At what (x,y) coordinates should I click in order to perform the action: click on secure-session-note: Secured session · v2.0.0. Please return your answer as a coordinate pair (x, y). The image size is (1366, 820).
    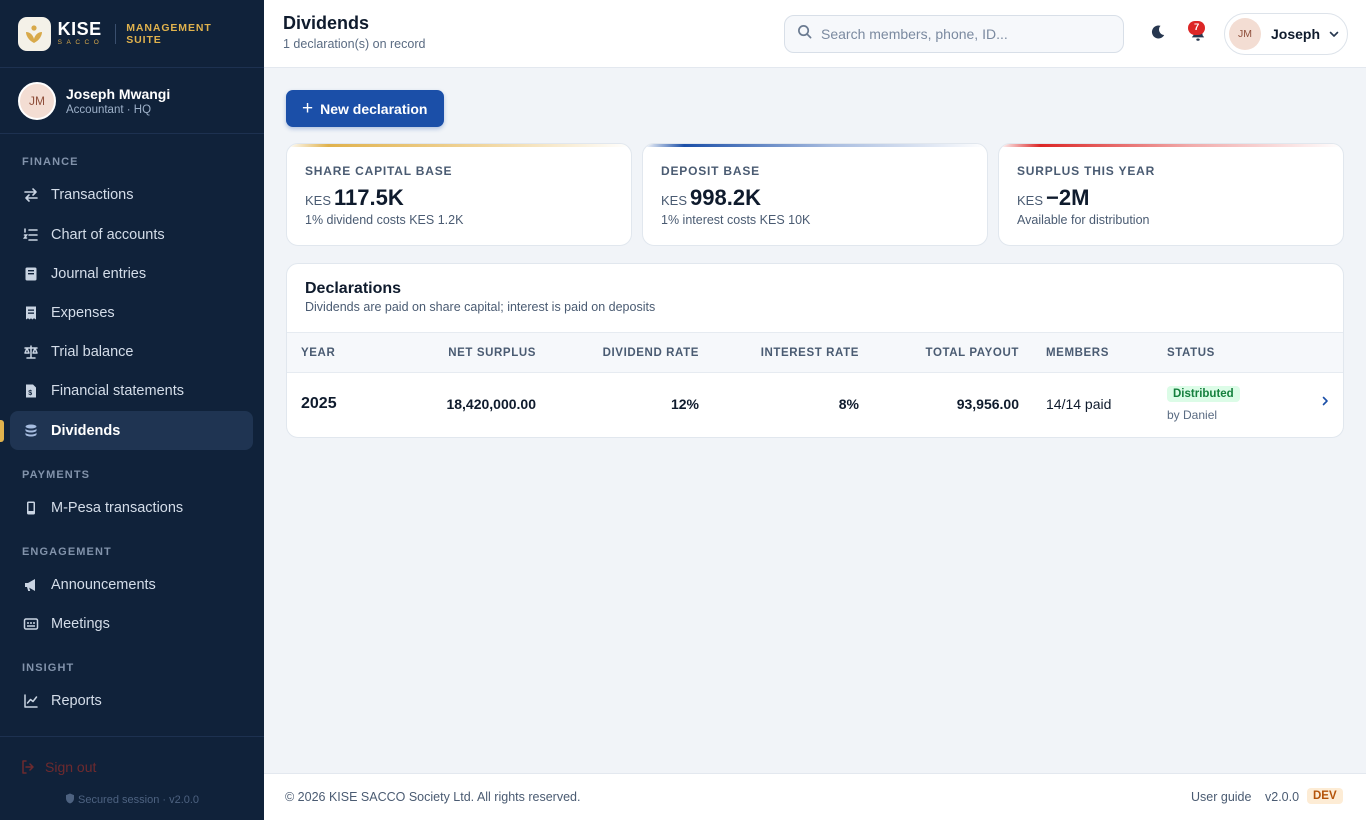
    Looking at the image, I should click on (132, 799).